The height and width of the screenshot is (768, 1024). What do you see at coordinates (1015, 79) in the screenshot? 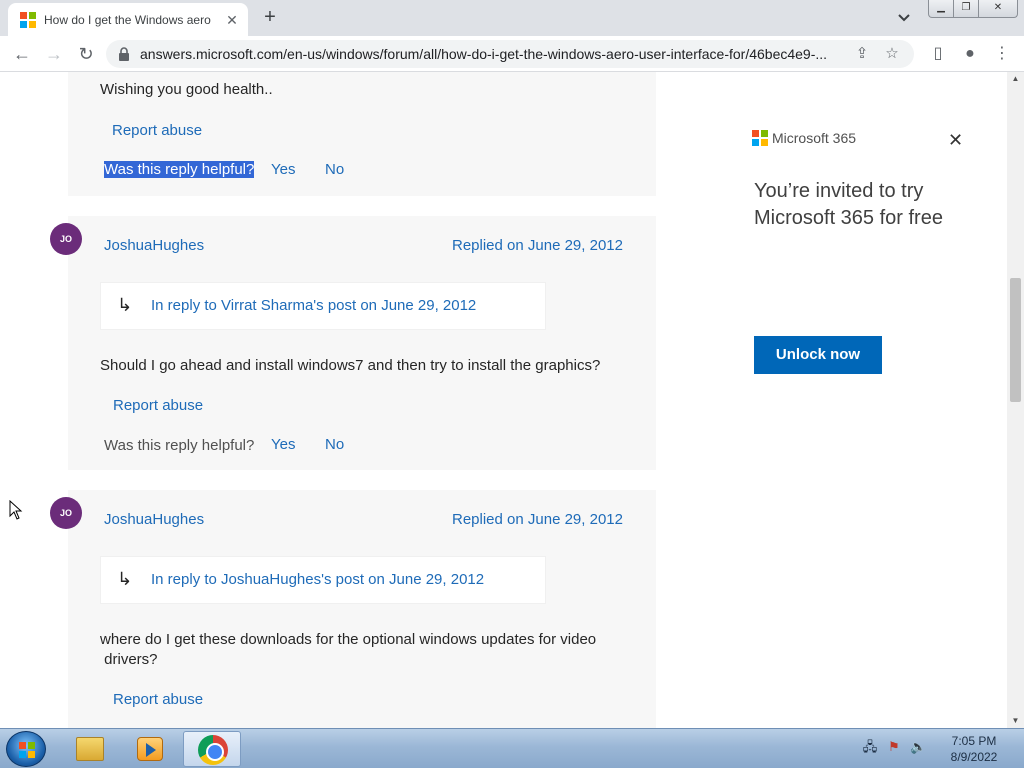
I see `scroll-up-icon: ▲` at bounding box center [1015, 79].